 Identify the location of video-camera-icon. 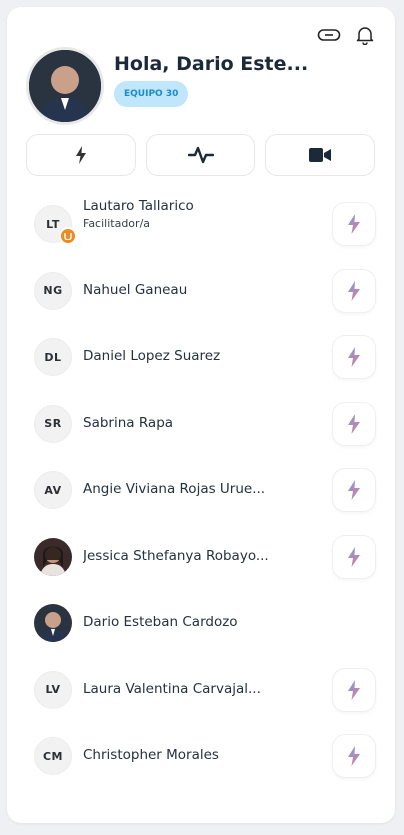
(320, 155).